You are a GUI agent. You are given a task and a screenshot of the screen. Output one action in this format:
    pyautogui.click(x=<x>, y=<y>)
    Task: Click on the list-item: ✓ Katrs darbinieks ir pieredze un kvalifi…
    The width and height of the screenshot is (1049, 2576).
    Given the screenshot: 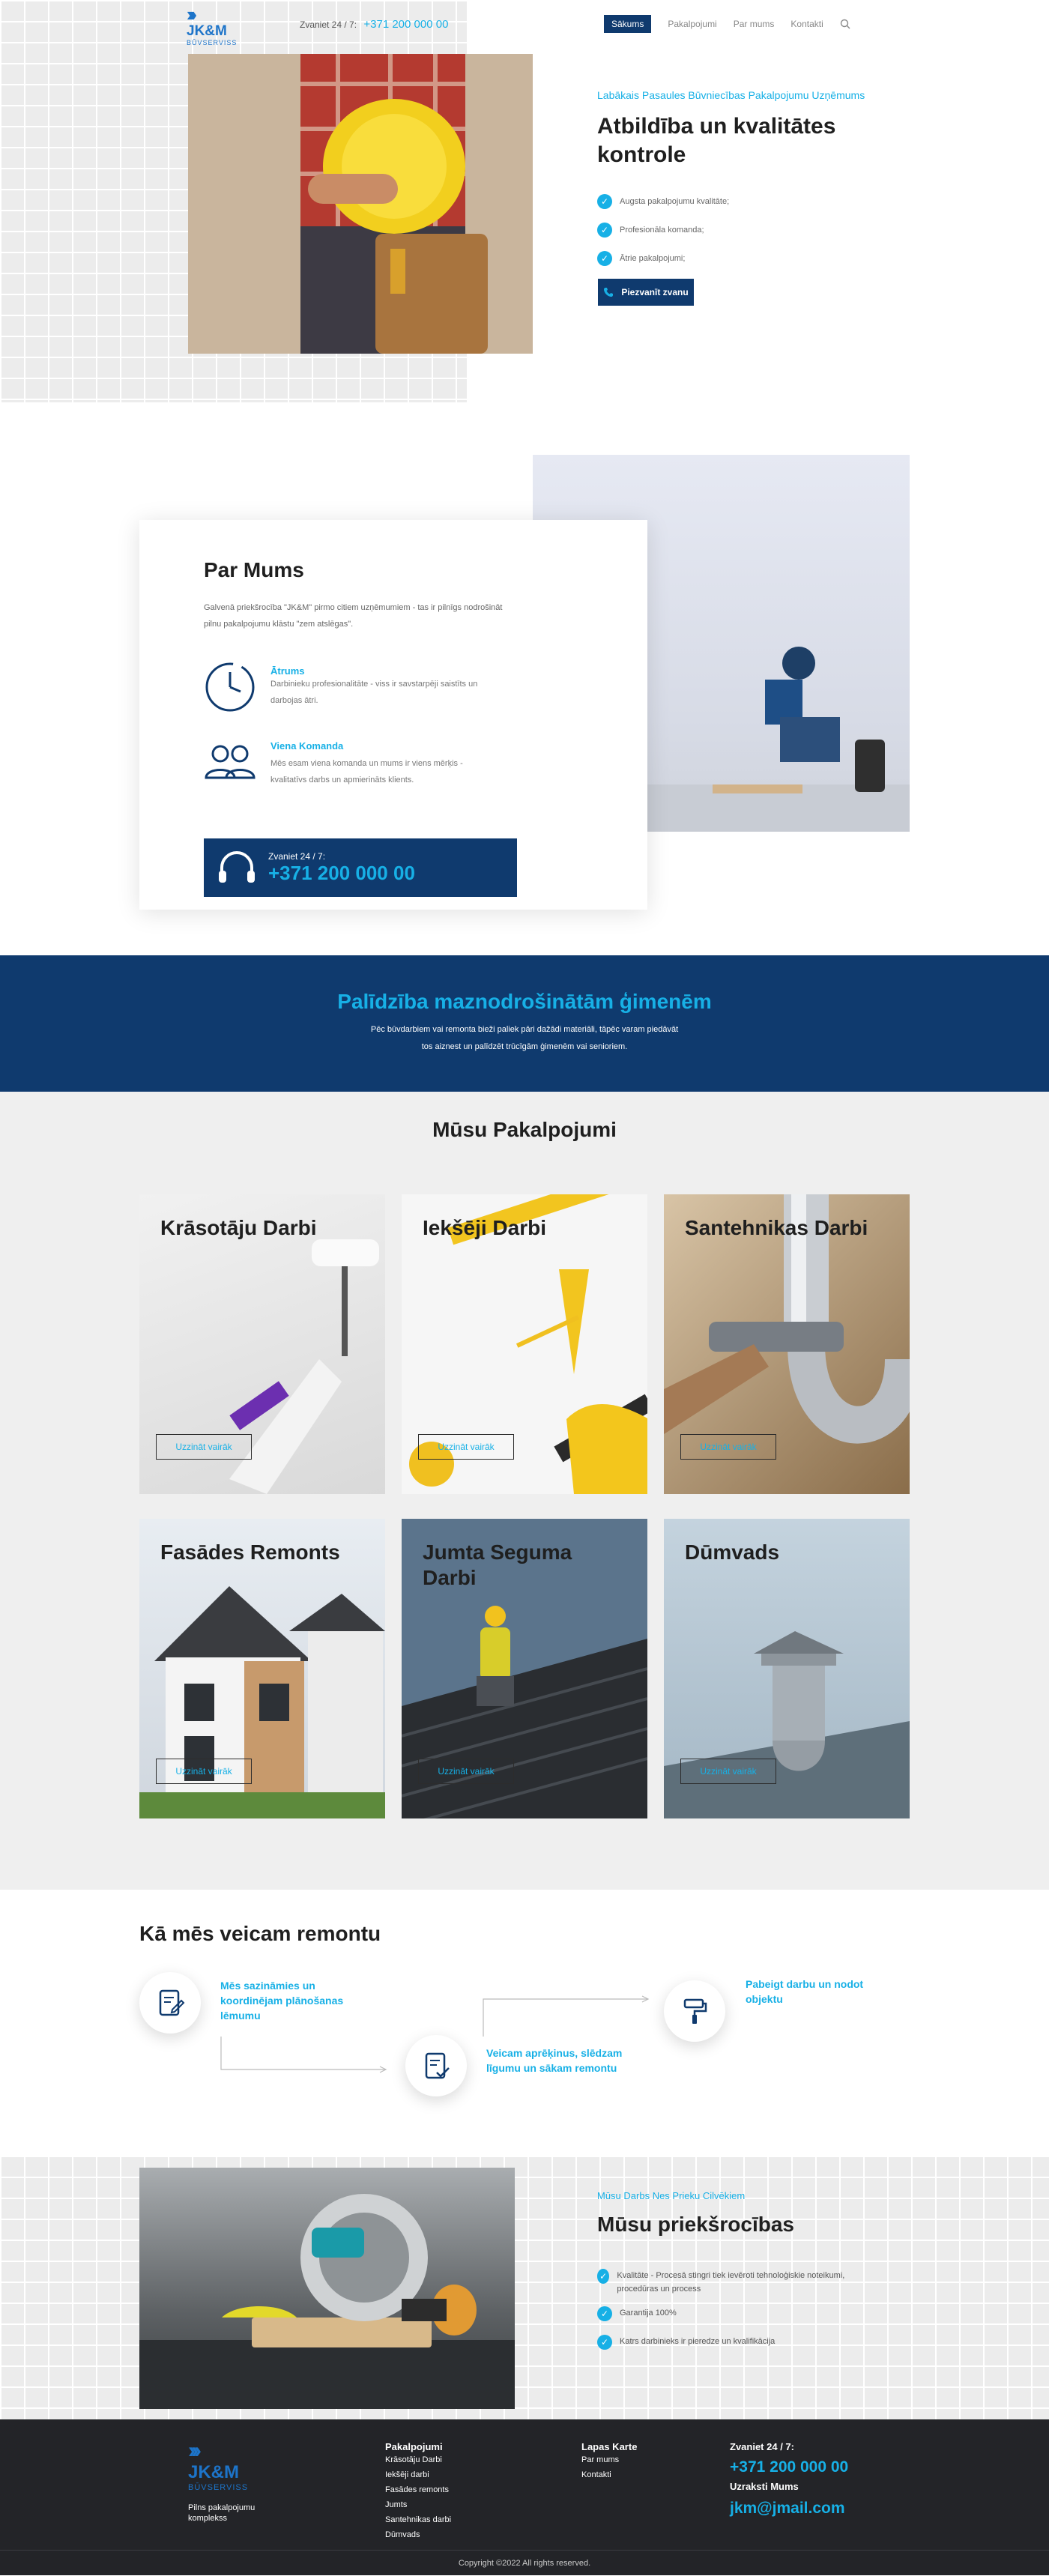 What is the action you would take?
    pyautogui.click(x=735, y=2349)
    